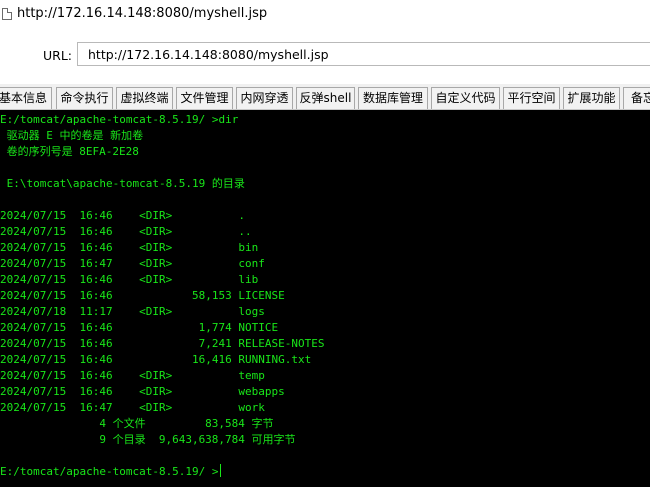  What do you see at coordinates (325, 14) in the screenshot?
I see `window-titlebar: http://172.16.14.148:8080/myshell.jsp` at bounding box center [325, 14].